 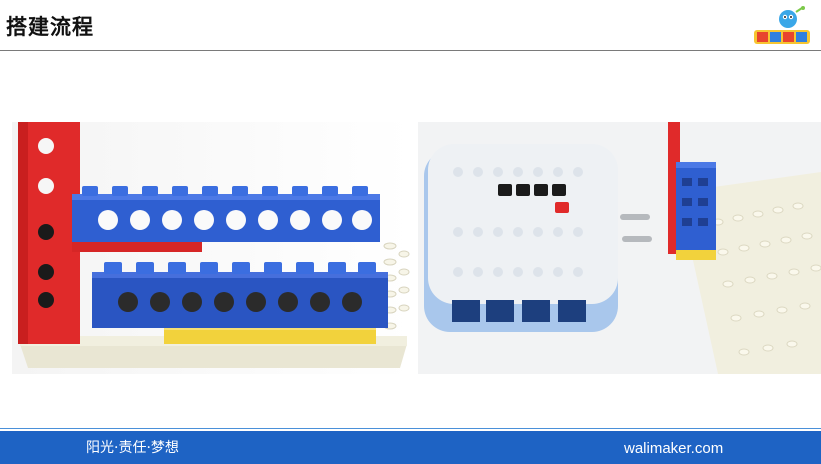 I want to click on slide-header: 搭建流程, so click(x=410, y=26).